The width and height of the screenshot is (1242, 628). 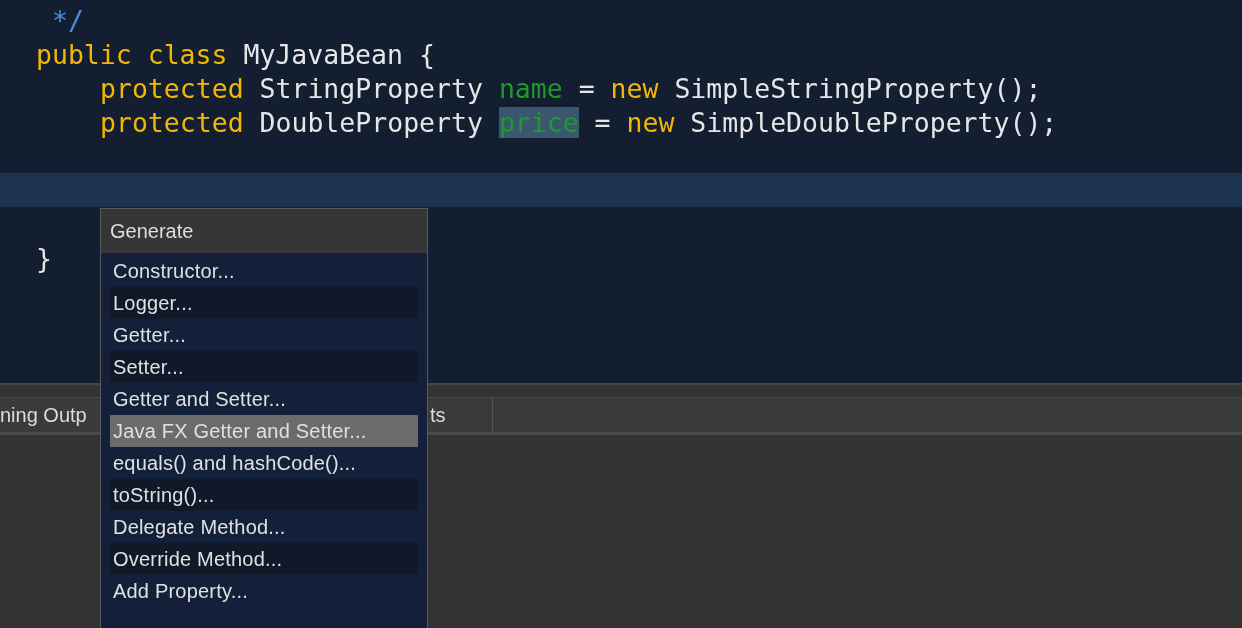 What do you see at coordinates (44, 258) in the screenshot?
I see `code-token: }` at bounding box center [44, 258].